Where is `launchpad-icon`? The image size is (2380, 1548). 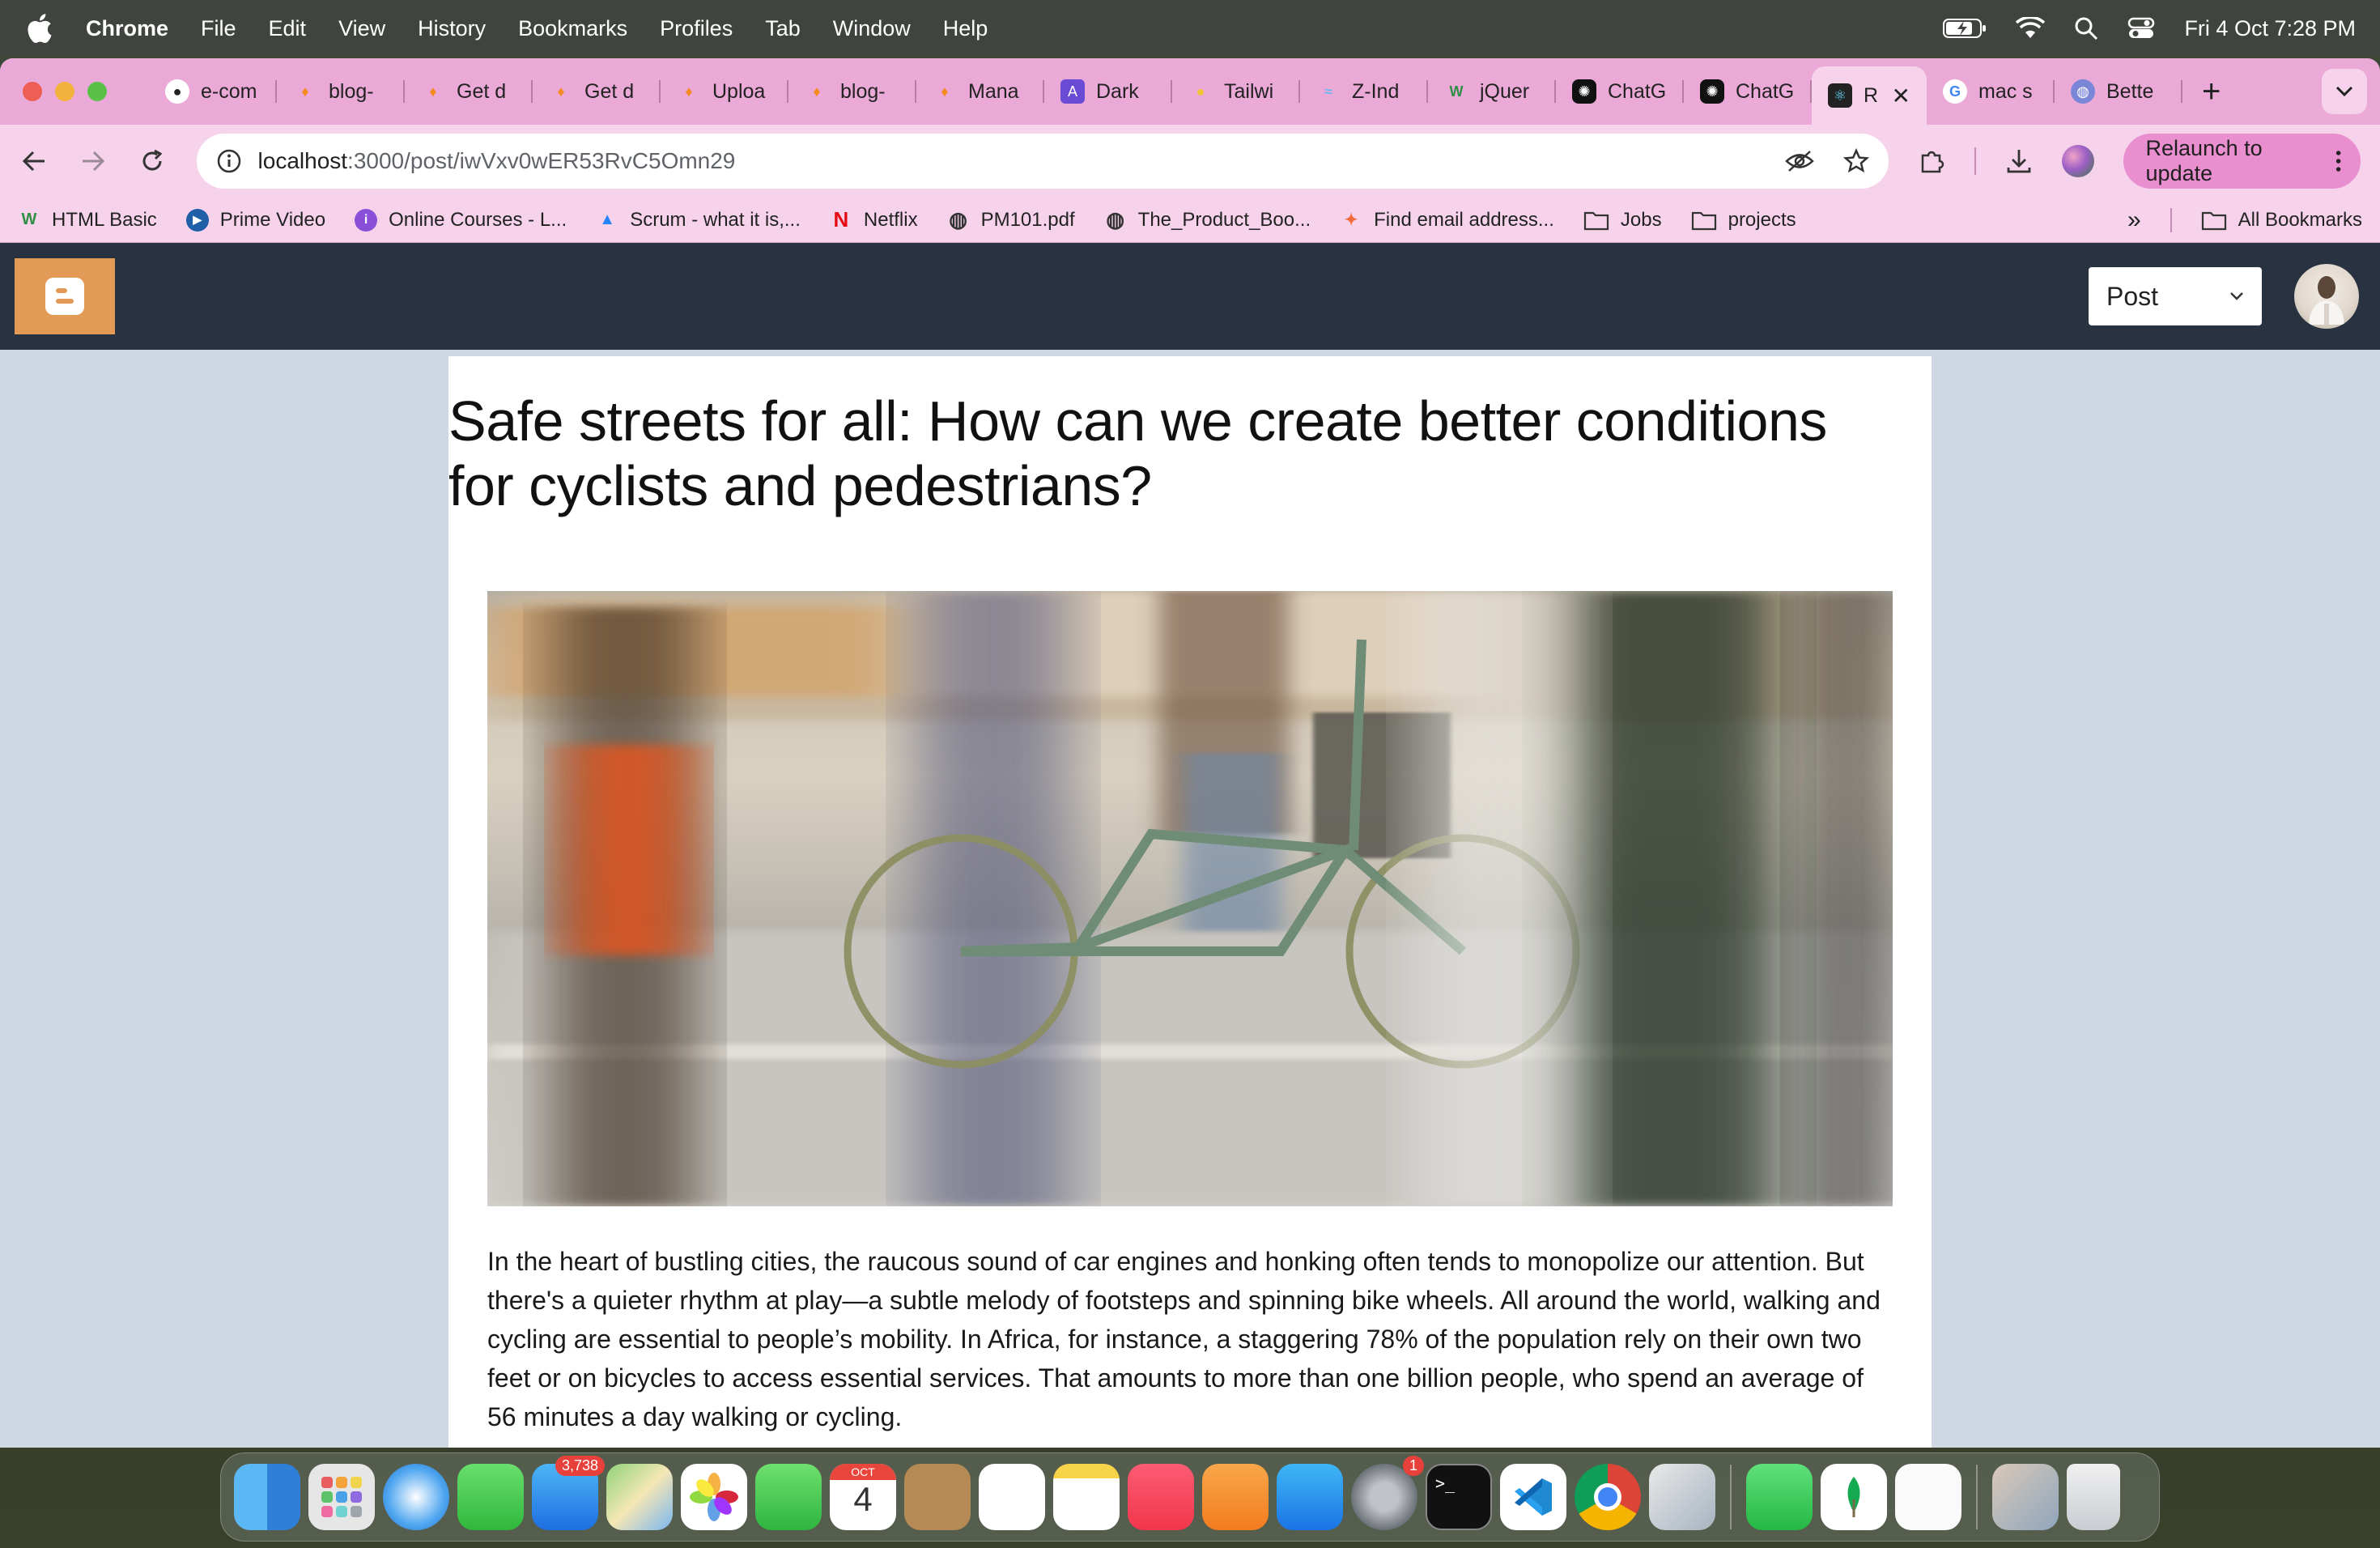
launchpad-icon is located at coordinates (341, 1497).